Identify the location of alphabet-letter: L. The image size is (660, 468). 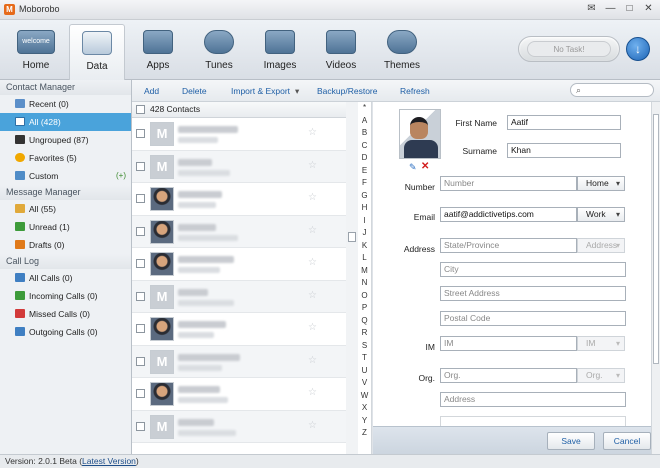
(364, 258).